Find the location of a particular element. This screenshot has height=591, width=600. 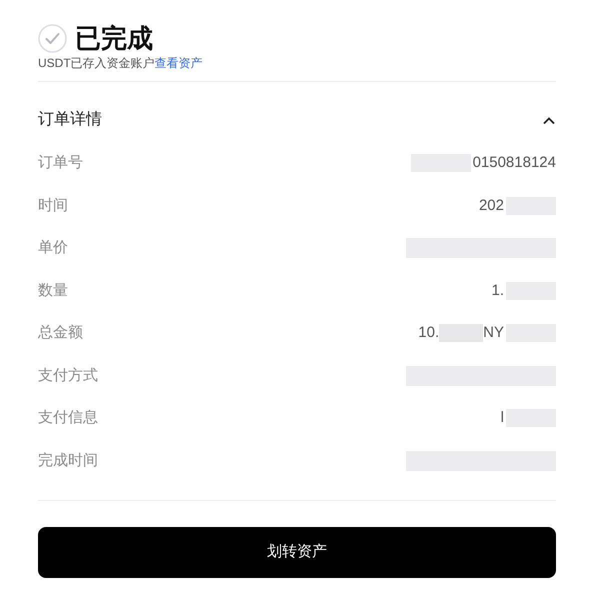

detail-label: 支付方式 is located at coordinates (68, 376).